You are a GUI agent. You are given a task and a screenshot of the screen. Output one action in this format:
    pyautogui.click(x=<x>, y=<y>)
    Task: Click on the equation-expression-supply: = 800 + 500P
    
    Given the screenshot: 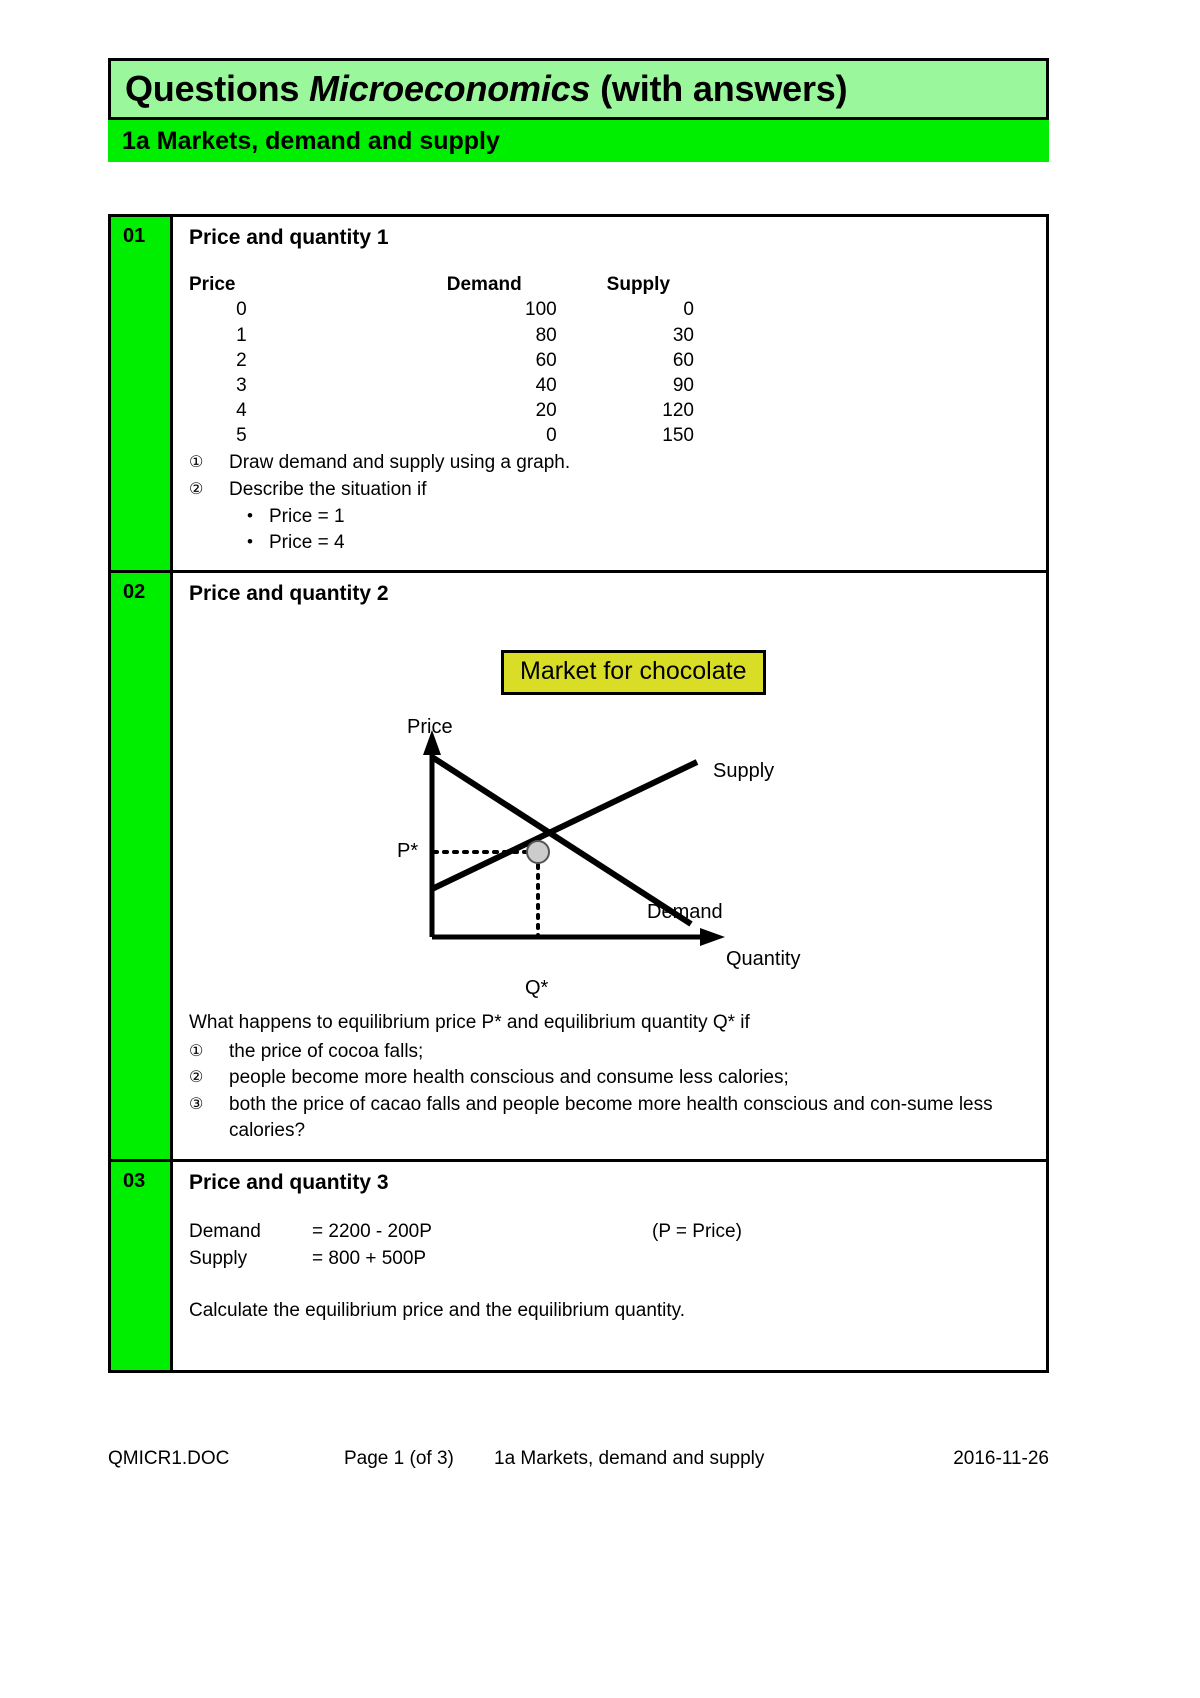 What is the action you would take?
    pyautogui.click(x=369, y=1259)
    